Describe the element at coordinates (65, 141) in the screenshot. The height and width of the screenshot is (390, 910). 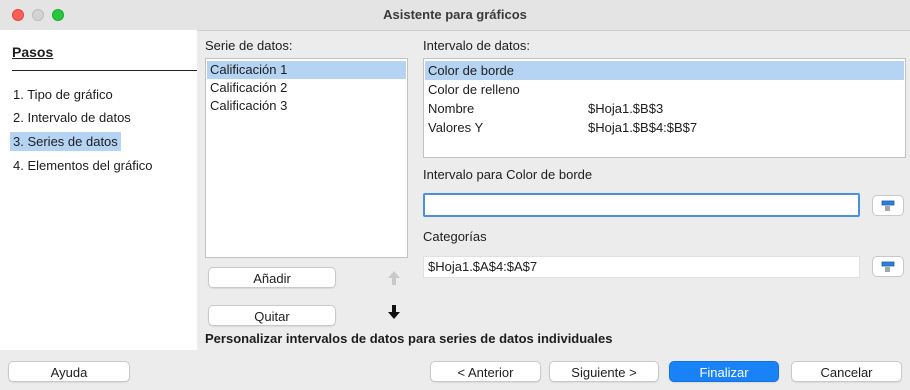
I see `step-data-series: 3. Series de datos` at that location.